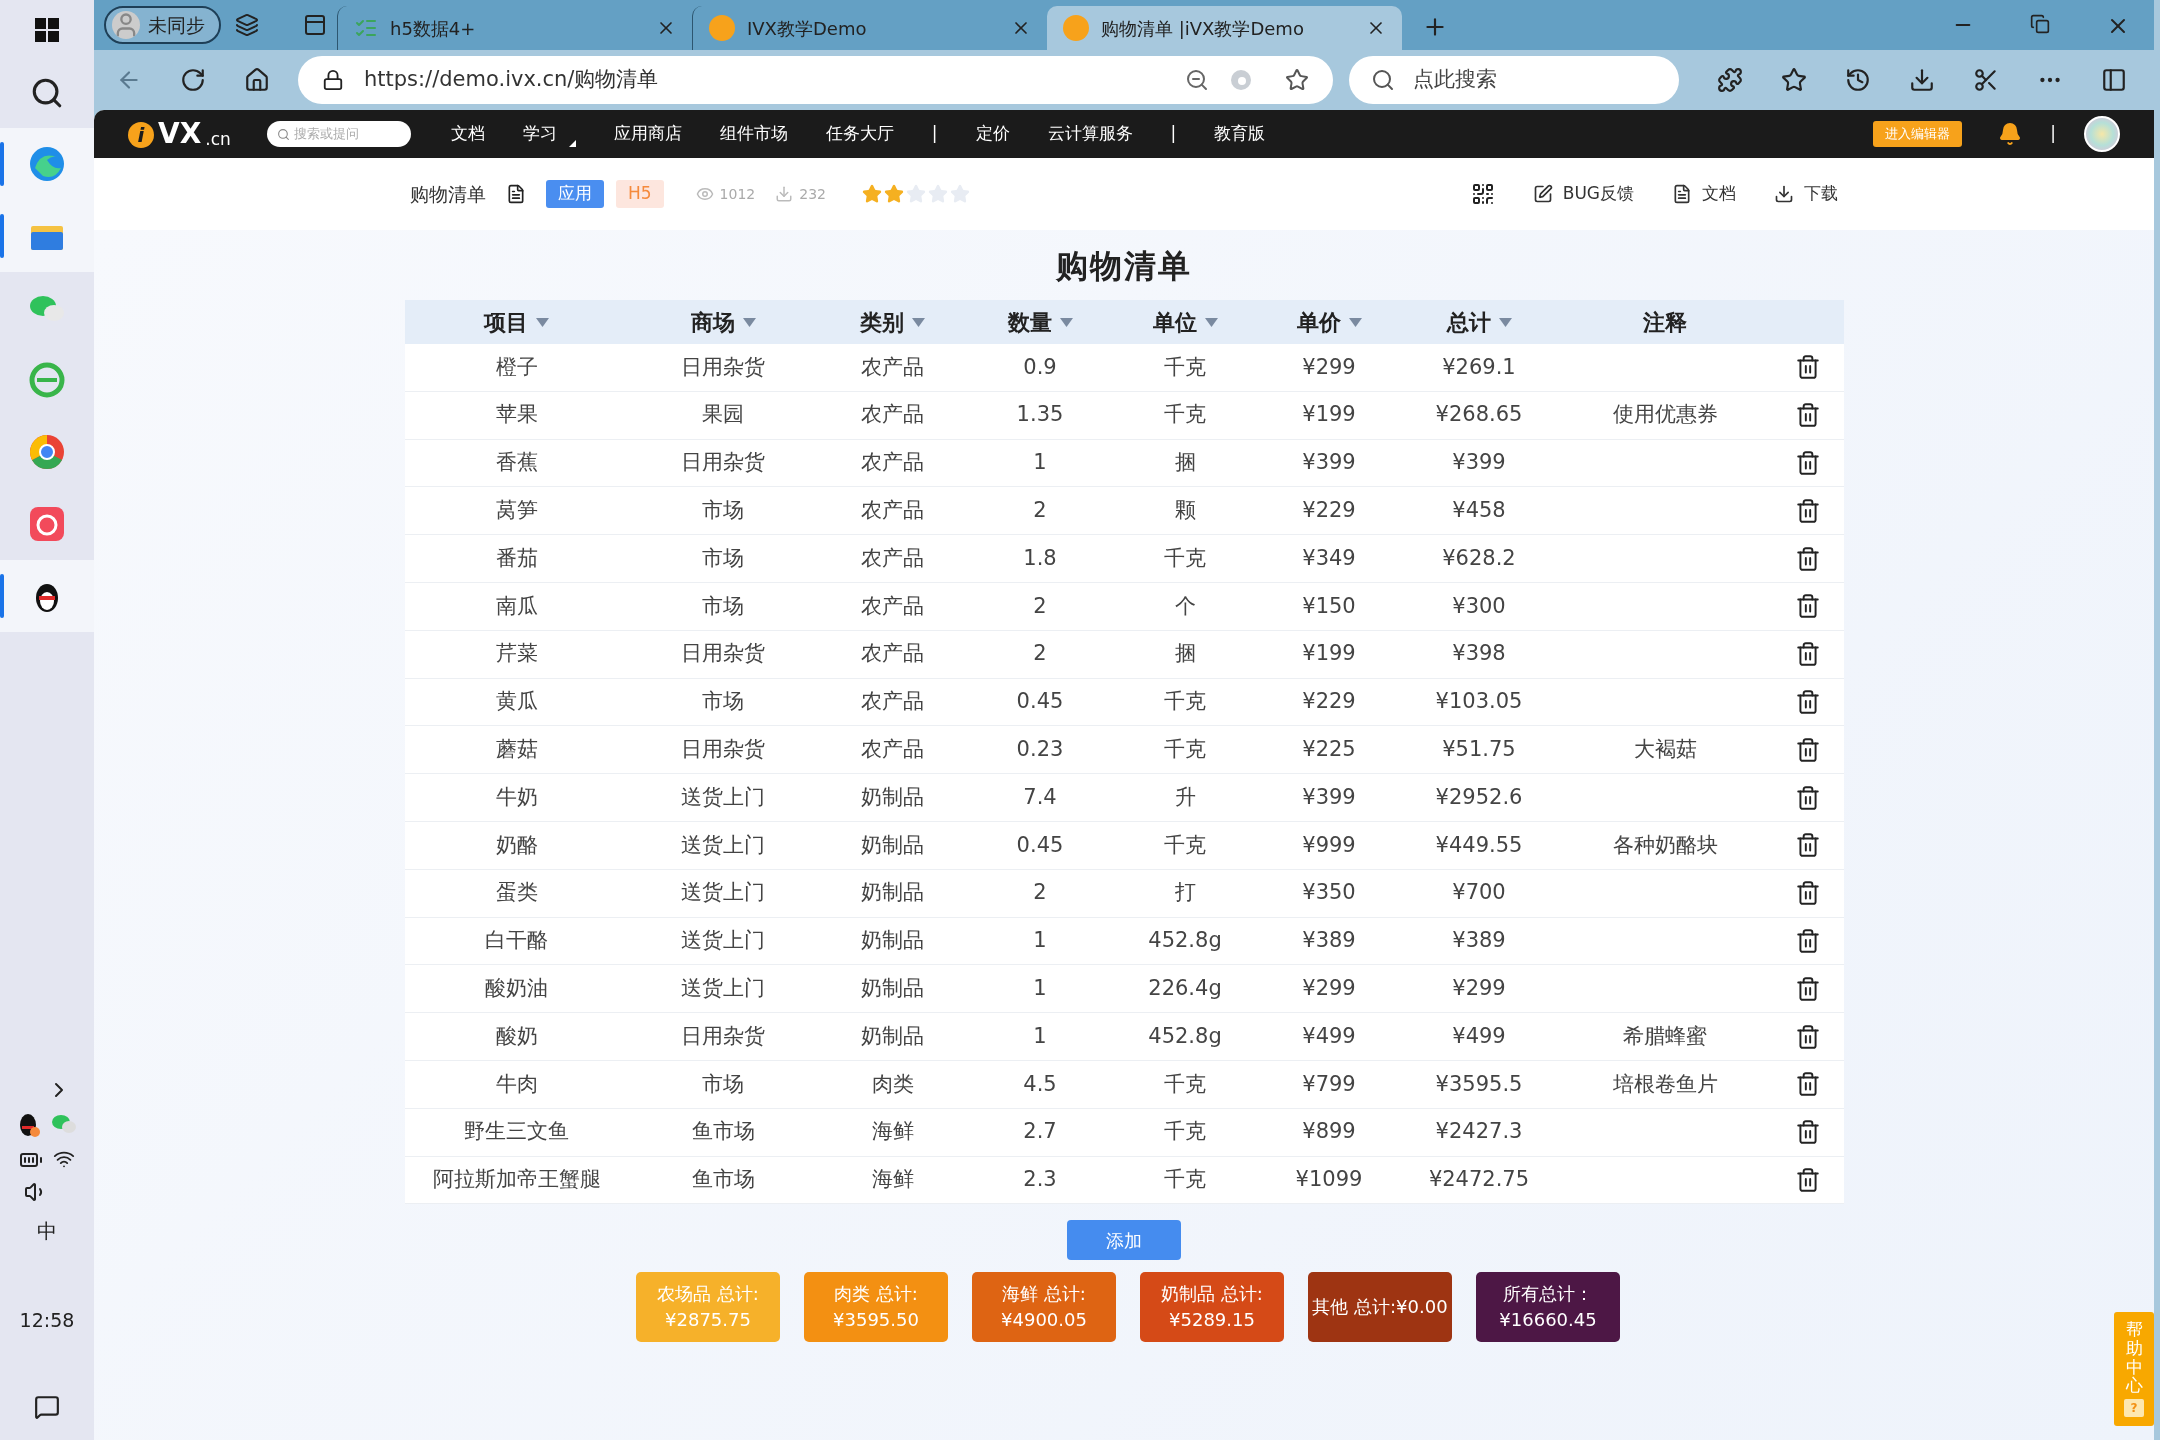 The width and height of the screenshot is (2160, 1440). What do you see at coordinates (516, 1180) in the screenshot?
I see `table-cell-text: 阿拉斯加帝王蟹腿` at bounding box center [516, 1180].